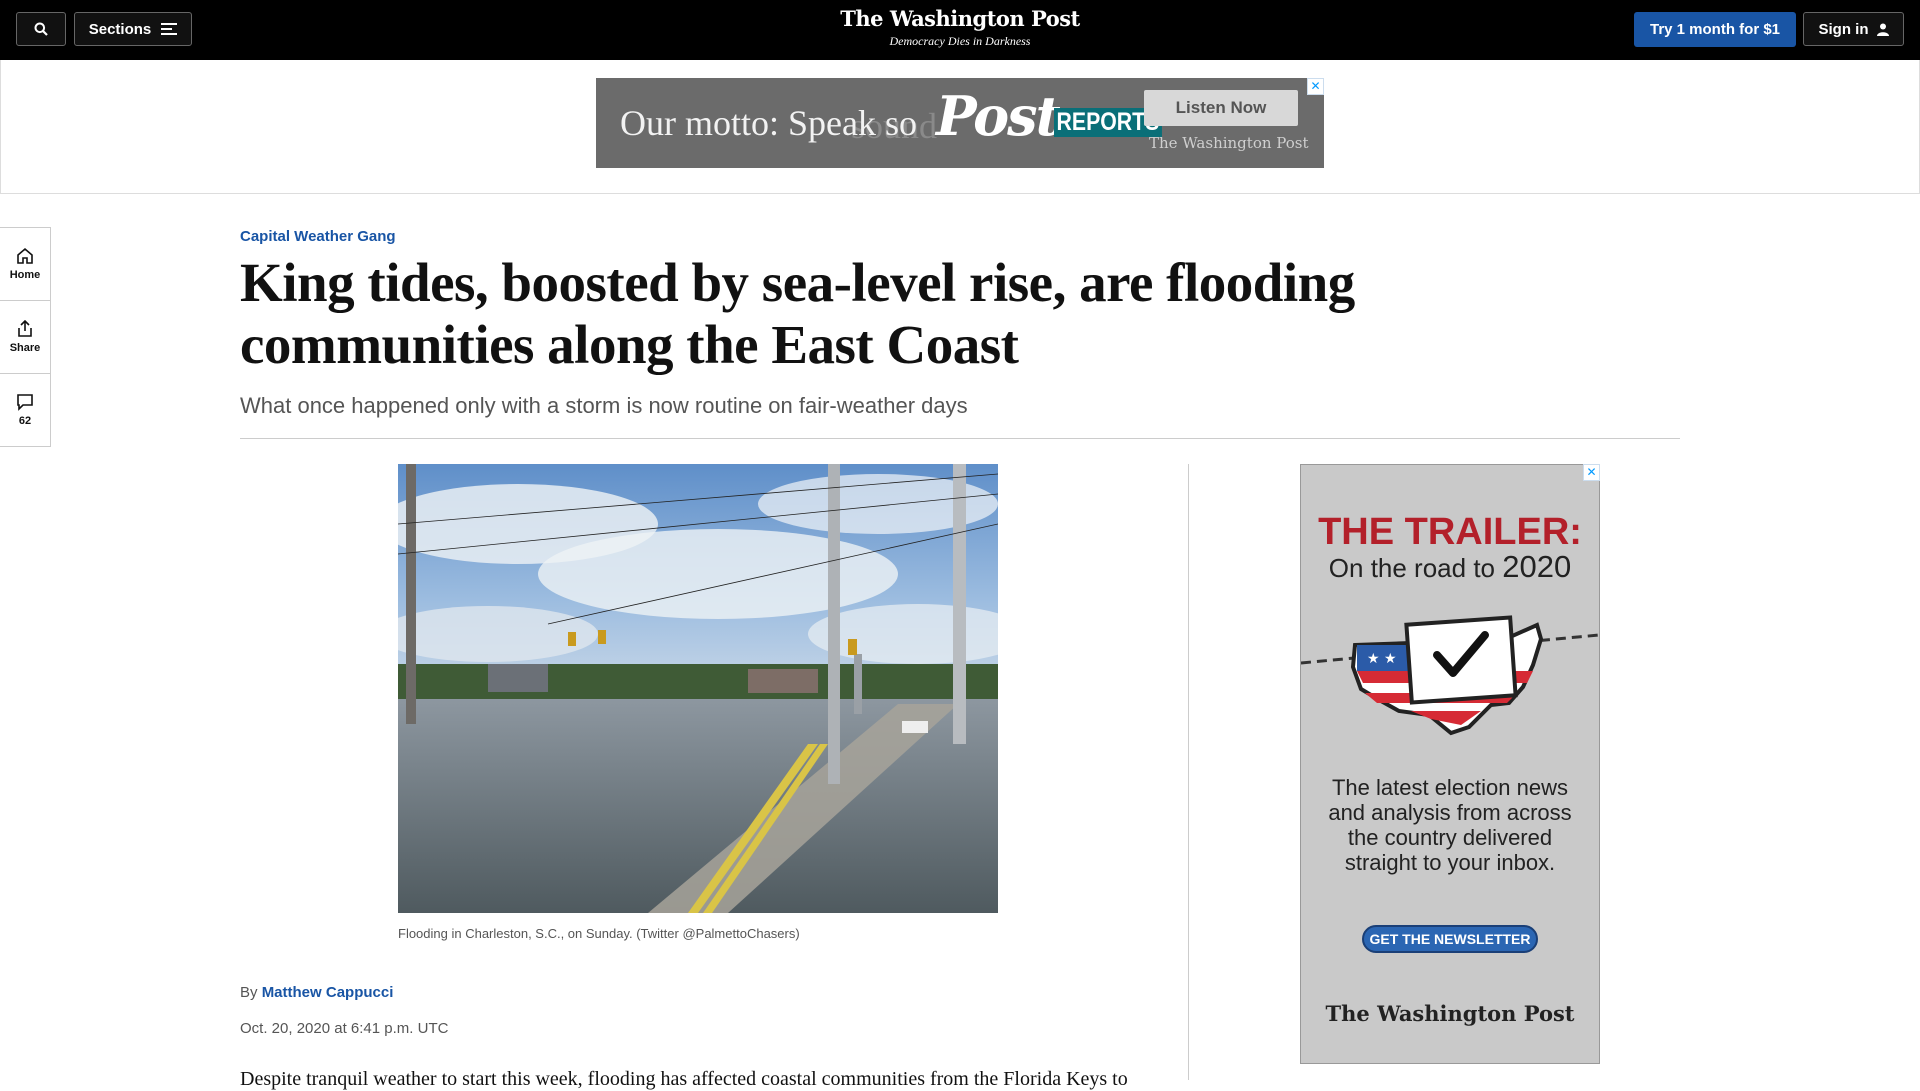  Describe the element at coordinates (960, 41) in the screenshot. I see `site-tagline: Democracy Dies in Darkness` at that location.